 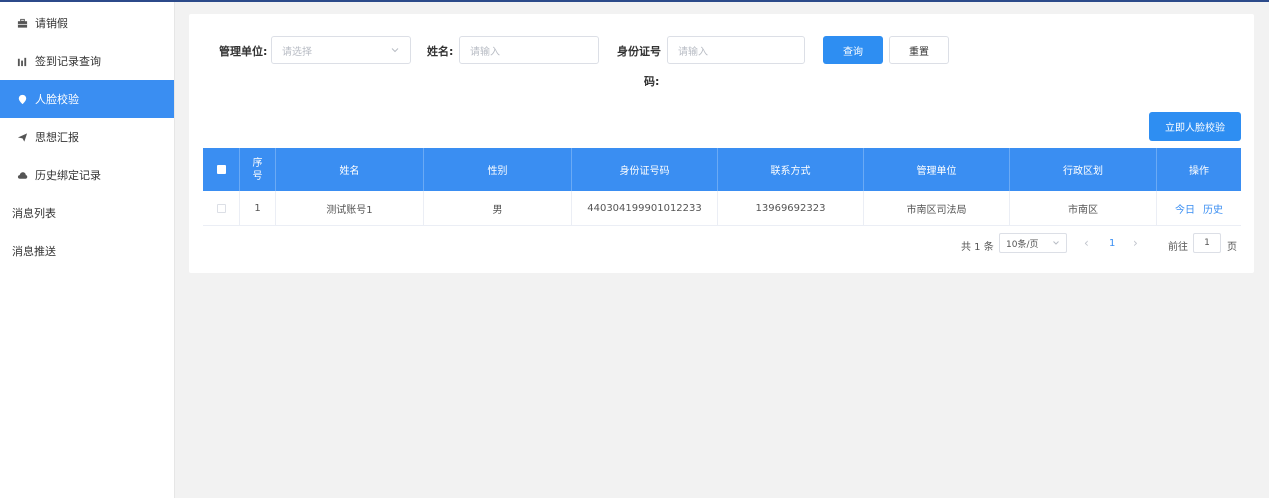 I want to click on sidebar-item-binding-history: 历史绑定记录, so click(x=87, y=175).